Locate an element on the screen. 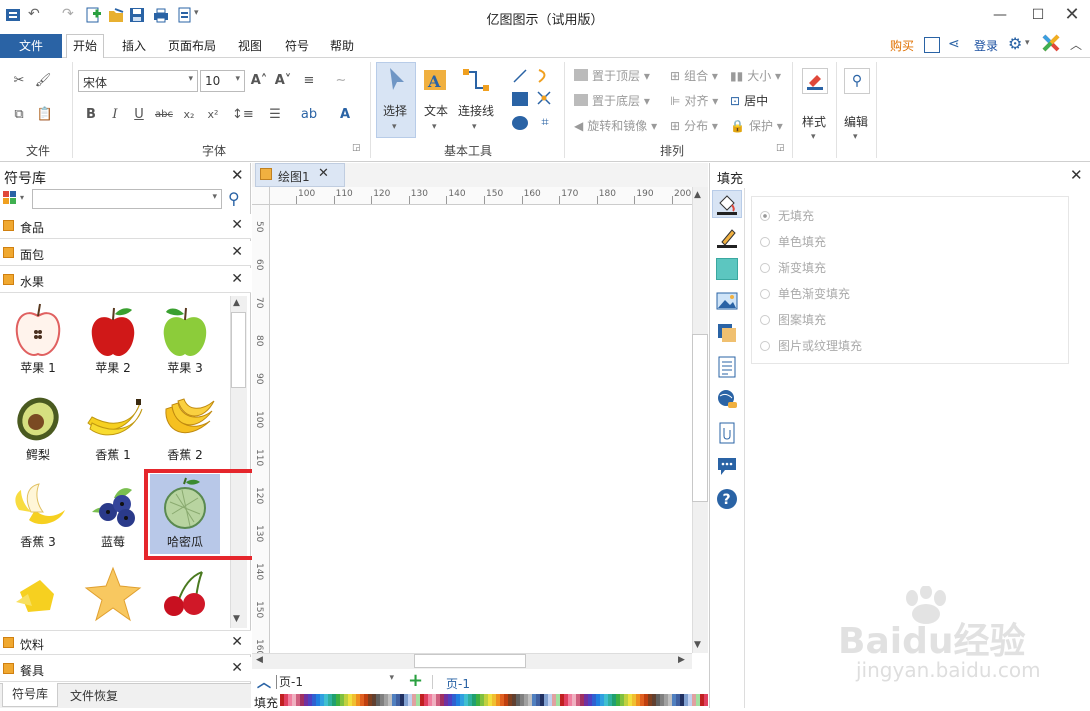  category-bread: 面包 ✕ is located at coordinates (125, 253).